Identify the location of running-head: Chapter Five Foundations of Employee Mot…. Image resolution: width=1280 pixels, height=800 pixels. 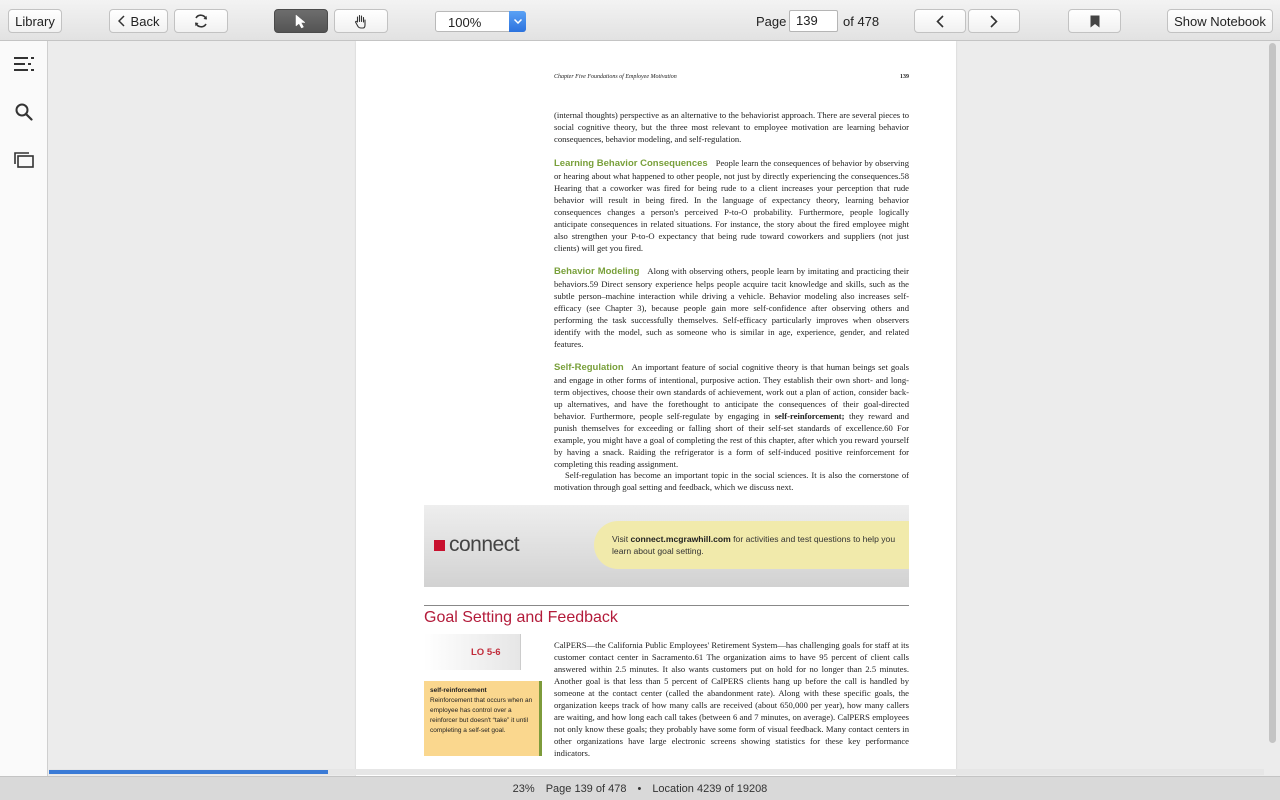
(731, 77).